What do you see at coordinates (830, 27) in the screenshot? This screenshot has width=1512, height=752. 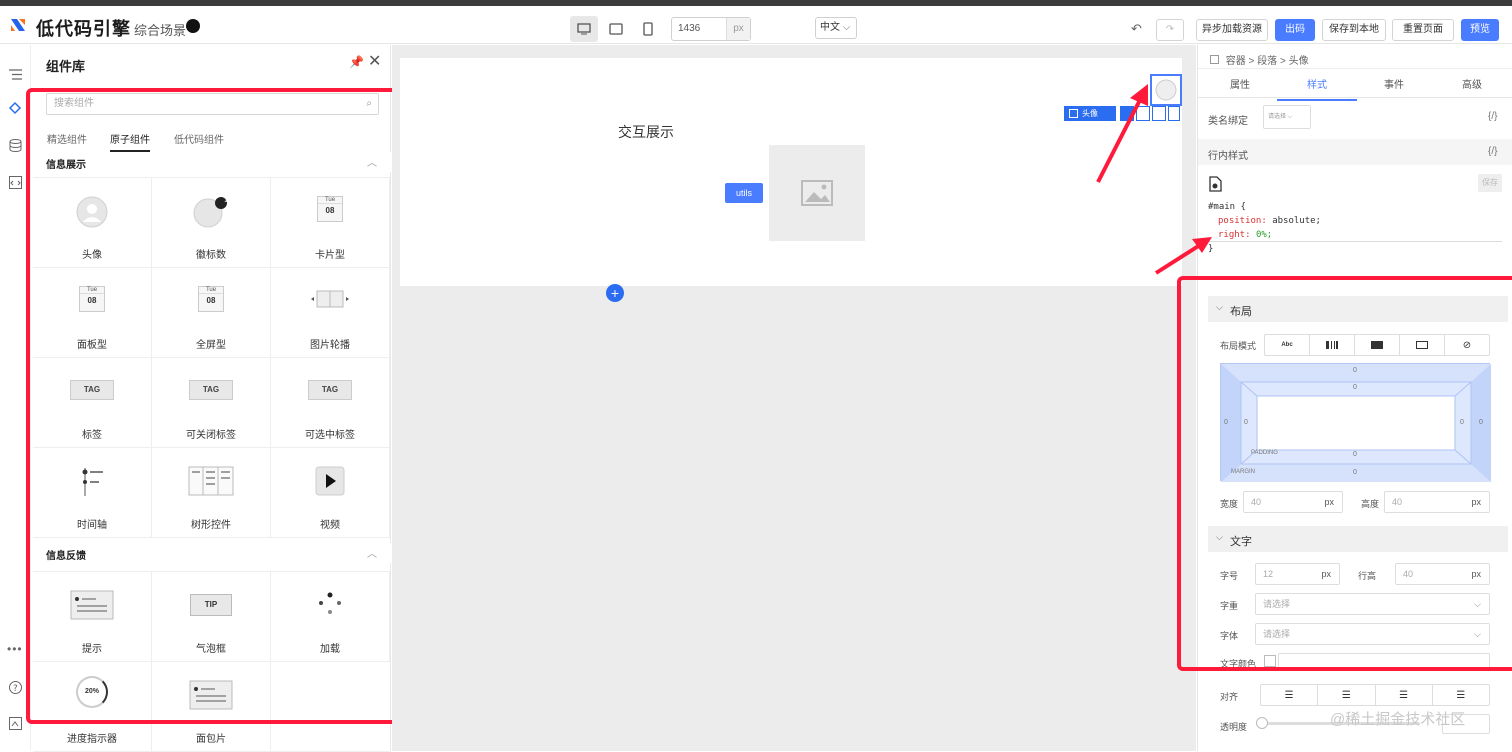 I see `language-value: 中文` at bounding box center [830, 27].